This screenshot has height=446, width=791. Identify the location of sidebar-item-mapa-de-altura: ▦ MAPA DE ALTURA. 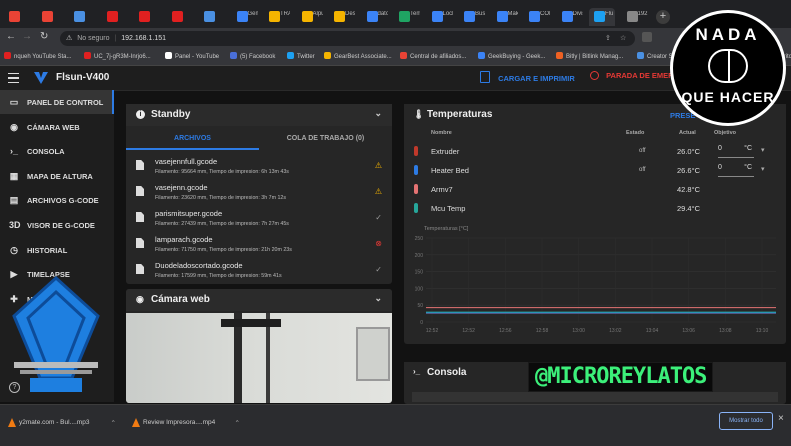
(57, 176).